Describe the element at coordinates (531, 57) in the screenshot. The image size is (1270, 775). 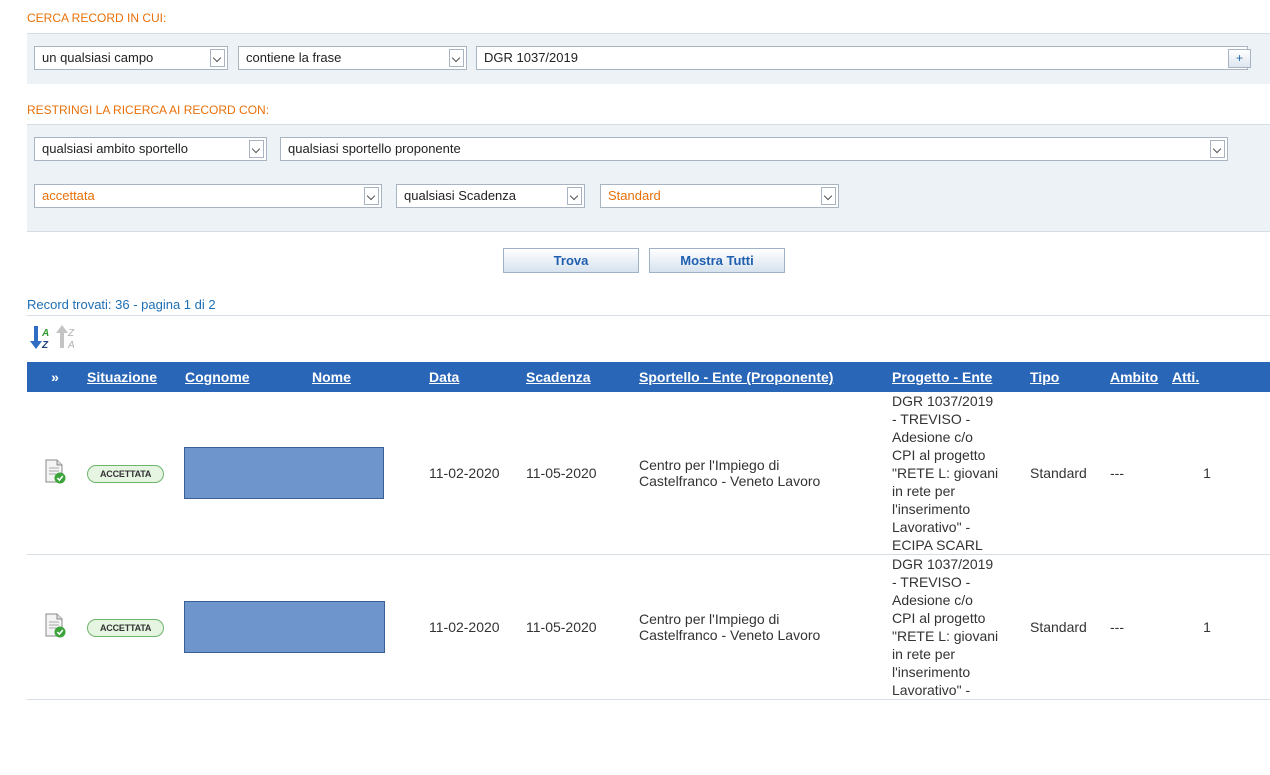
I see `search-query-value: DGR 1037/2019` at that location.